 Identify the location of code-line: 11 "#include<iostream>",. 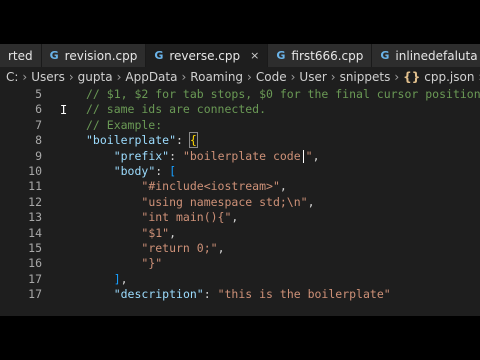
(240, 186).